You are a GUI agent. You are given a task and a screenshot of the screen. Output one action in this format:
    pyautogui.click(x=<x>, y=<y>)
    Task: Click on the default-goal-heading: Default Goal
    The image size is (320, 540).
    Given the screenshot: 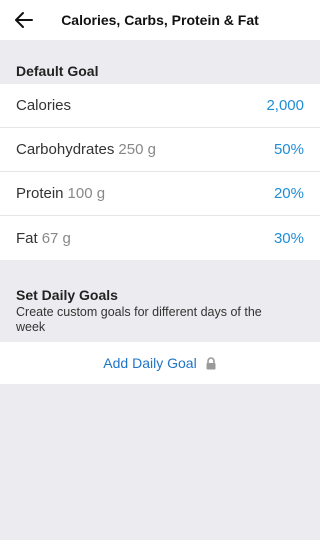 What is the action you would take?
    pyautogui.click(x=57, y=71)
    